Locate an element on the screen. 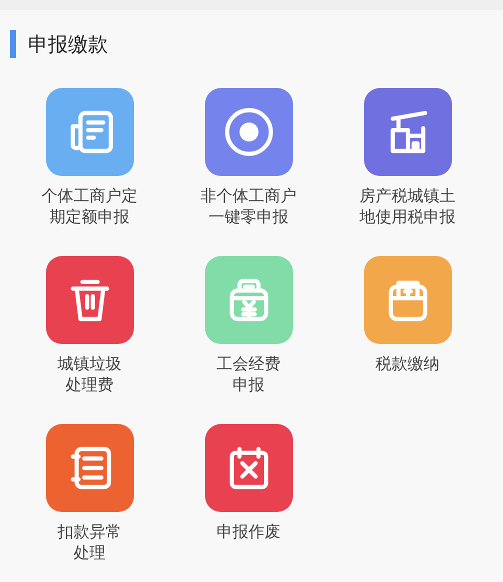 This screenshot has height=582, width=503. service-label: 个体工商户定 is located at coordinates (90, 195).